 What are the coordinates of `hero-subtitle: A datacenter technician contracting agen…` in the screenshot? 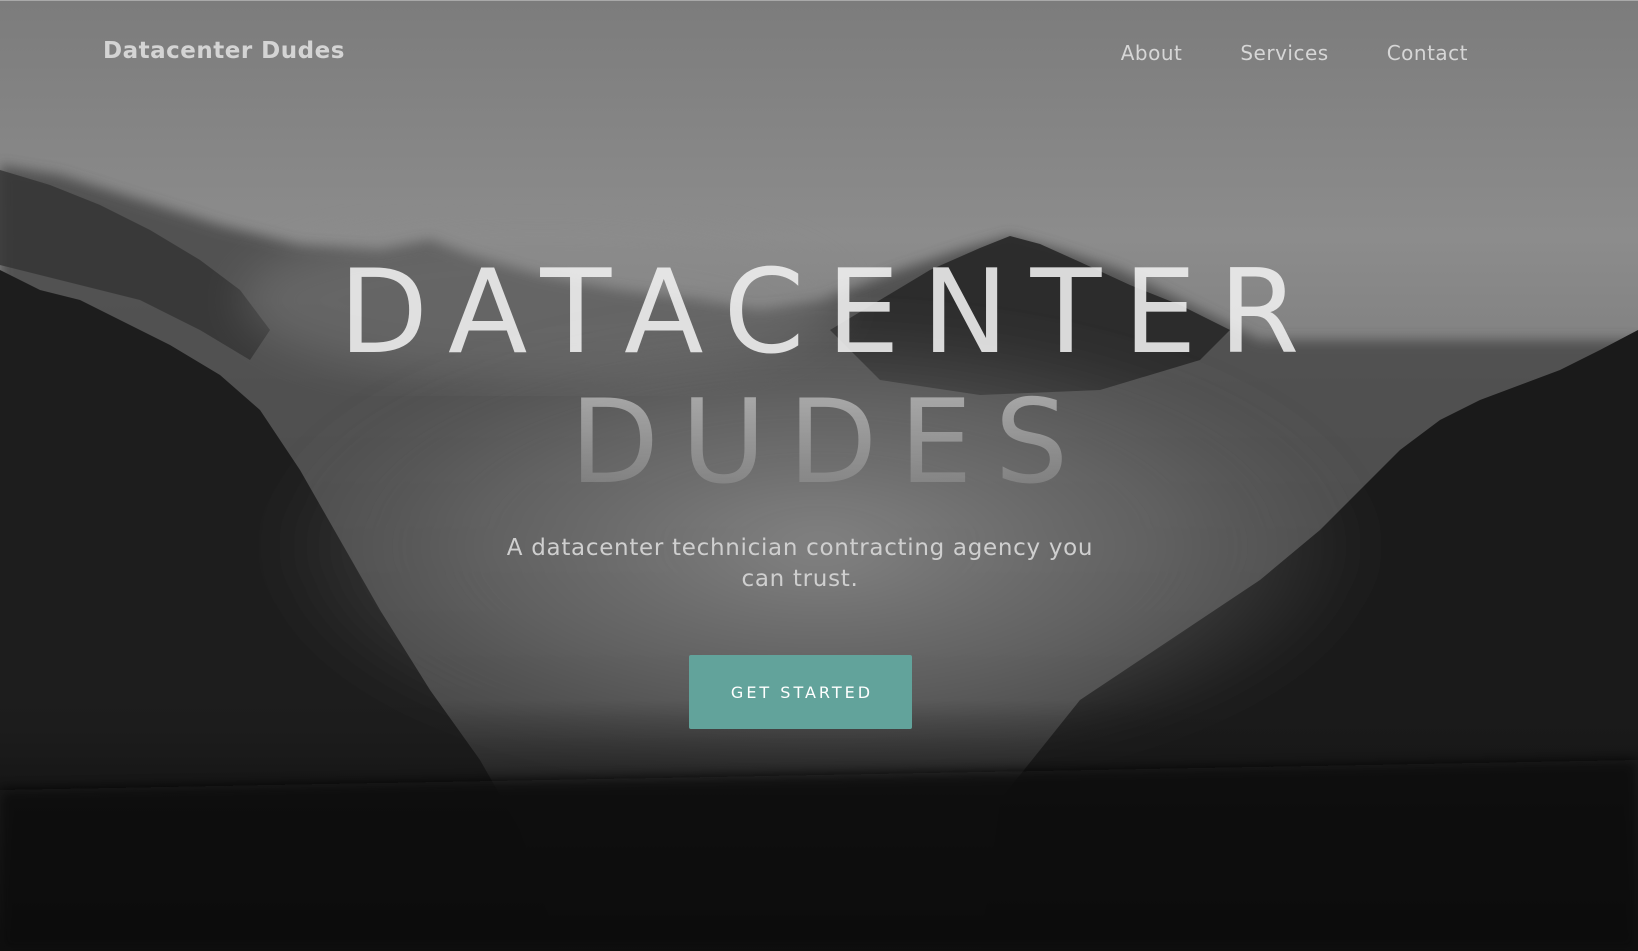 It's located at (800, 563).